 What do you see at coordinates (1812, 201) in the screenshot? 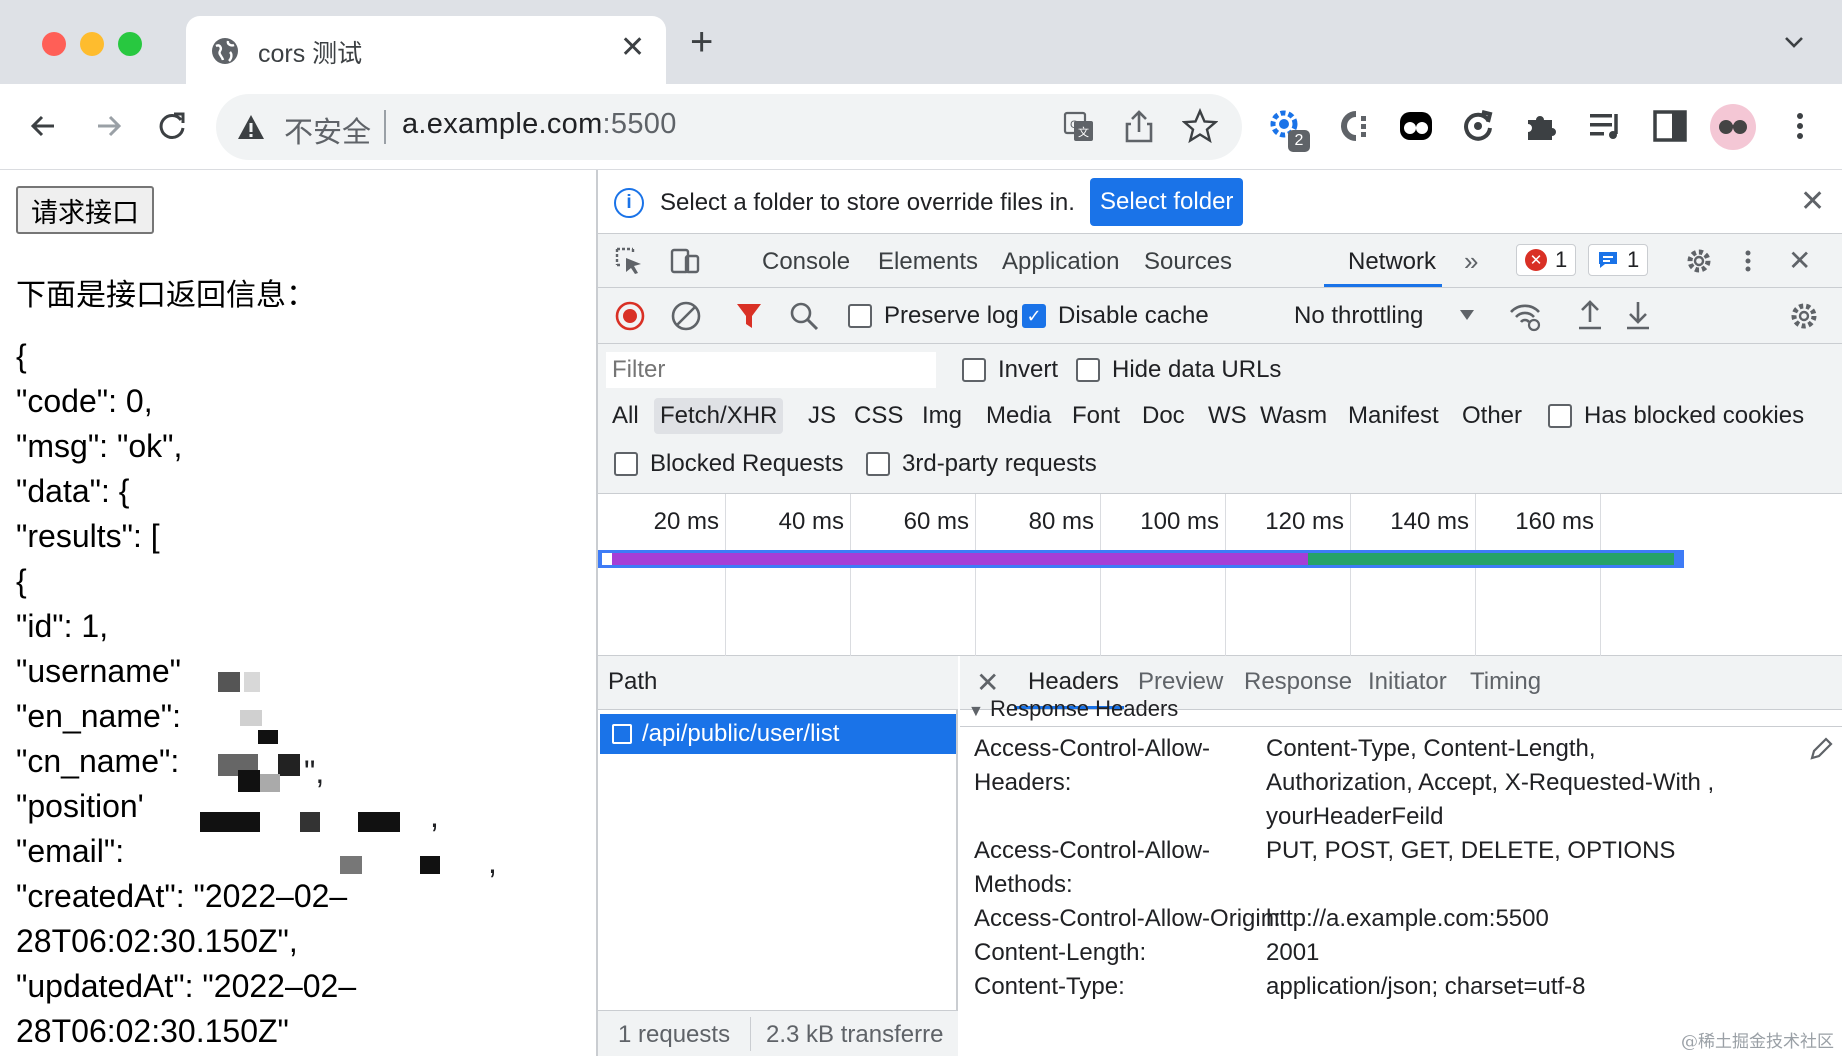
I see `close-infobar-icon: ✕` at bounding box center [1812, 201].